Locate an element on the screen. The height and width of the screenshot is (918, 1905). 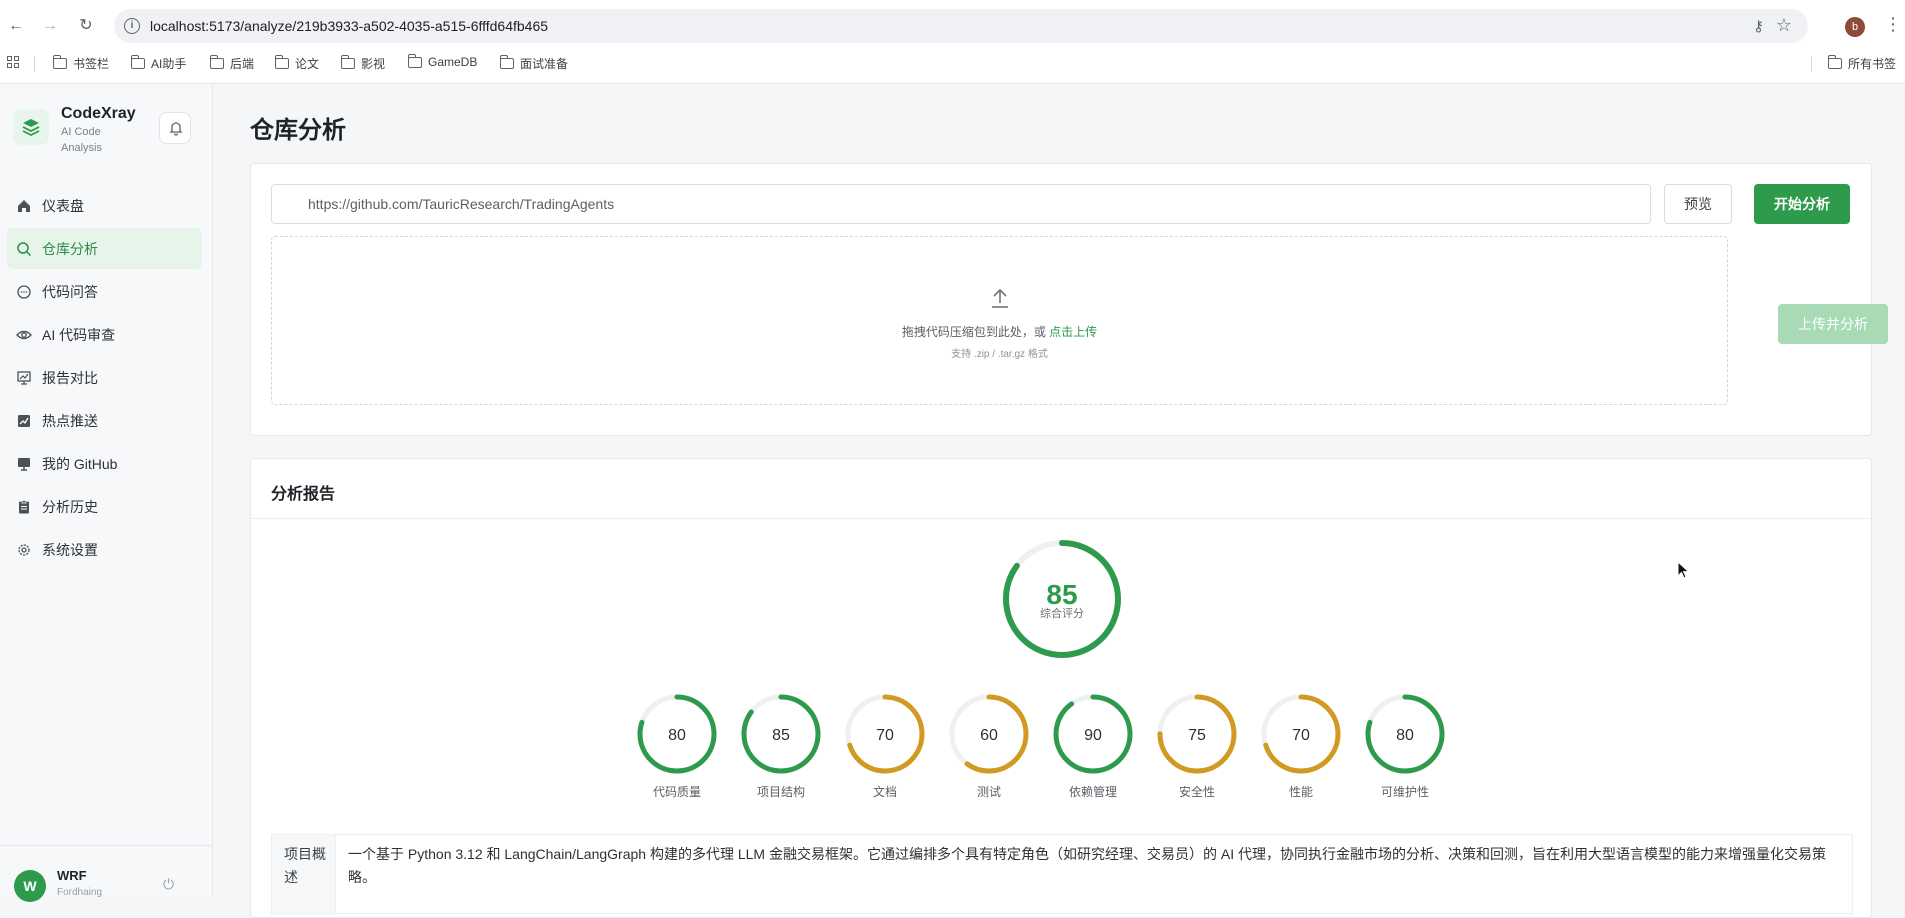
bookmark-folder: 书签栏 is located at coordinates (81, 63).